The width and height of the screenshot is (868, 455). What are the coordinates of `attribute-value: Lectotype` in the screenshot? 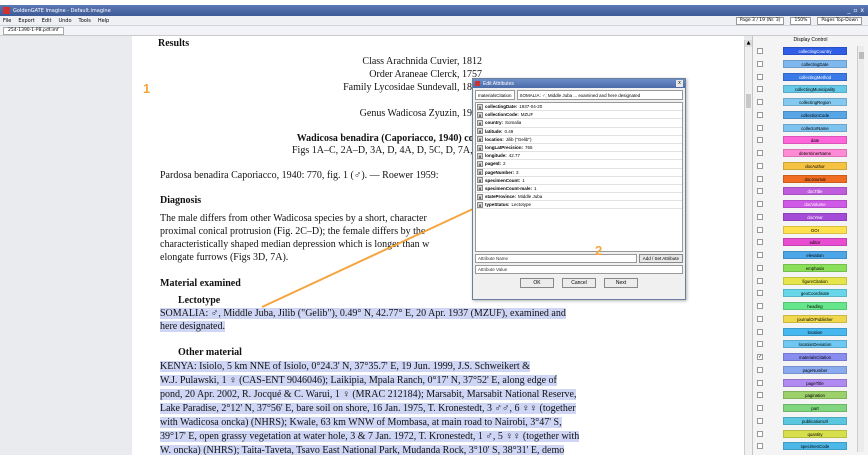 It's located at (522, 204).